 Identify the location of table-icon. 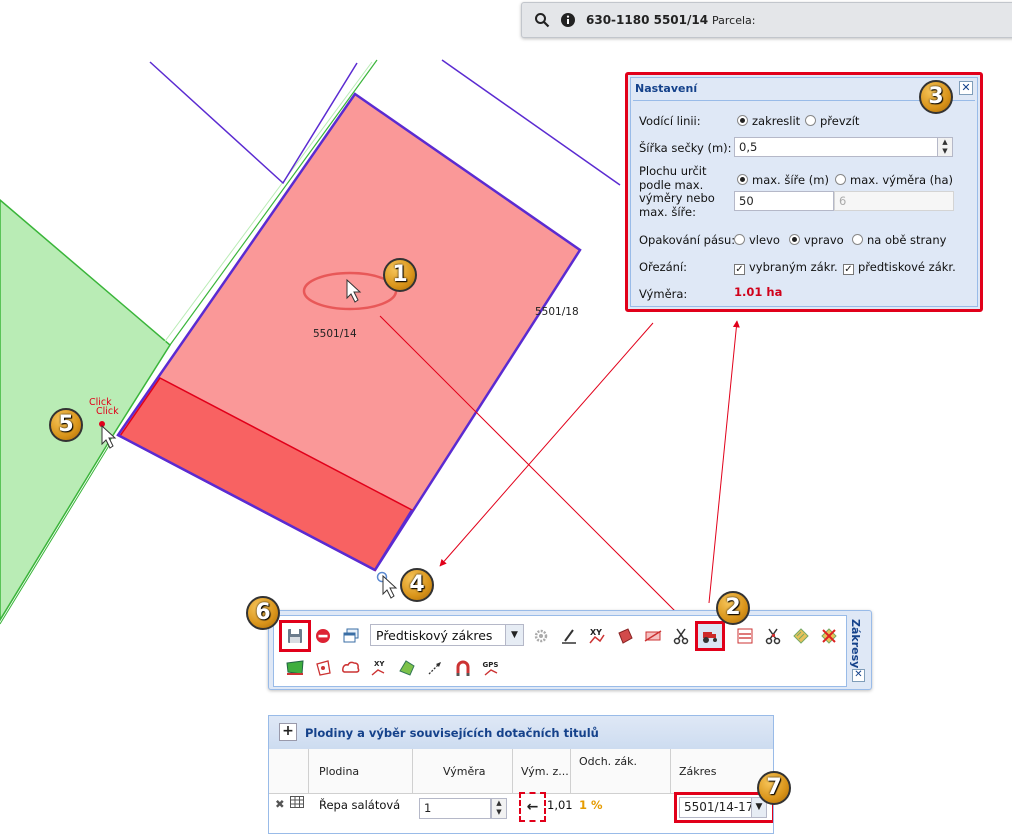
(297, 811).